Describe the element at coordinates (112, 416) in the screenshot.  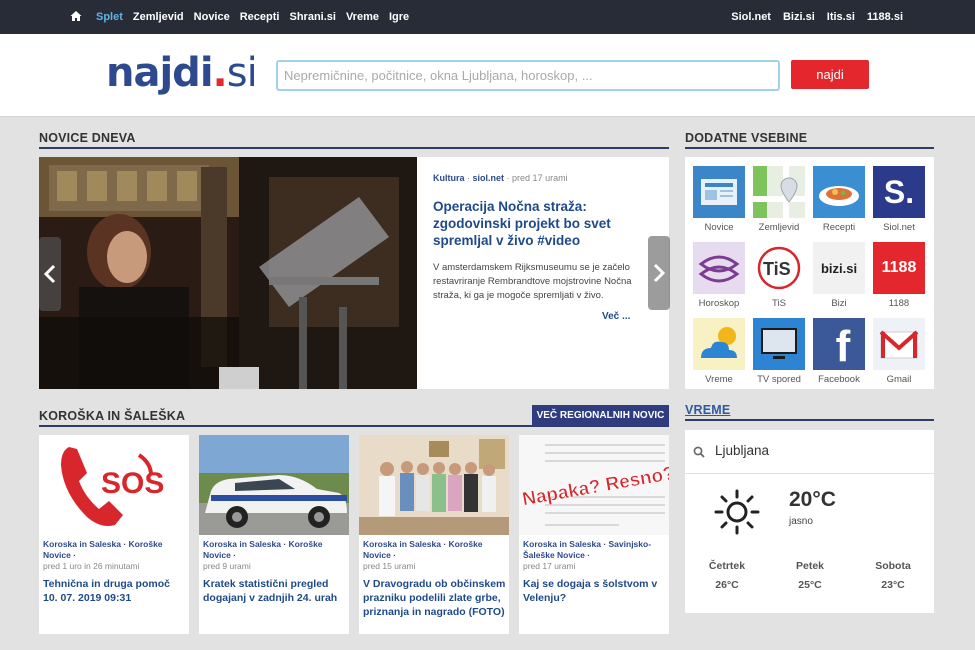
I see `regional-title: KOROŠKA IN ŠALEŠKA` at that location.